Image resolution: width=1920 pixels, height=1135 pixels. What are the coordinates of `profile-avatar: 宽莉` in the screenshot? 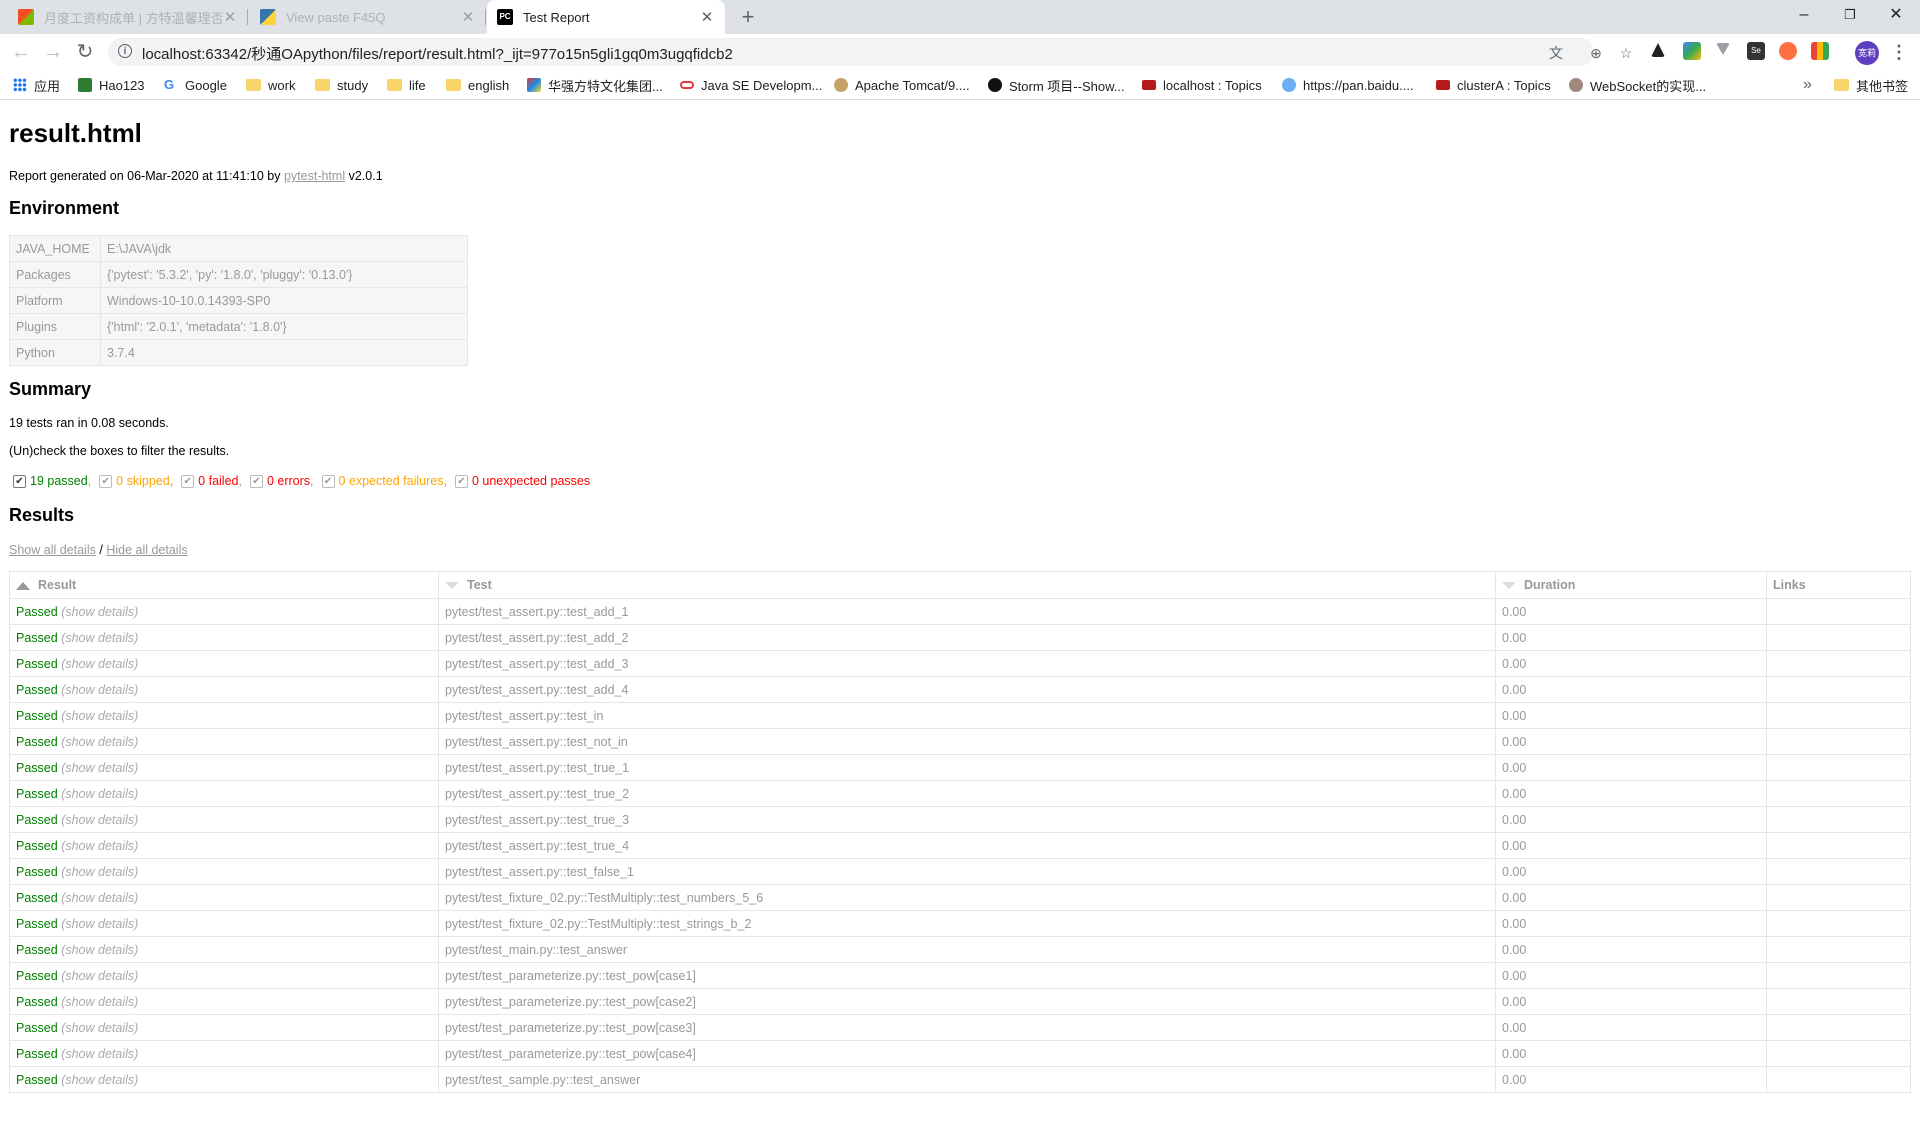 It's located at (1867, 53).